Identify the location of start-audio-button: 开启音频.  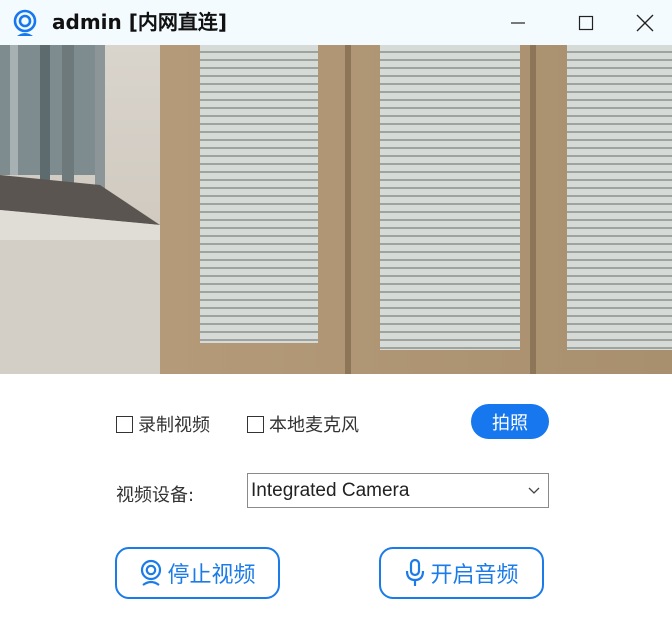
(461, 573).